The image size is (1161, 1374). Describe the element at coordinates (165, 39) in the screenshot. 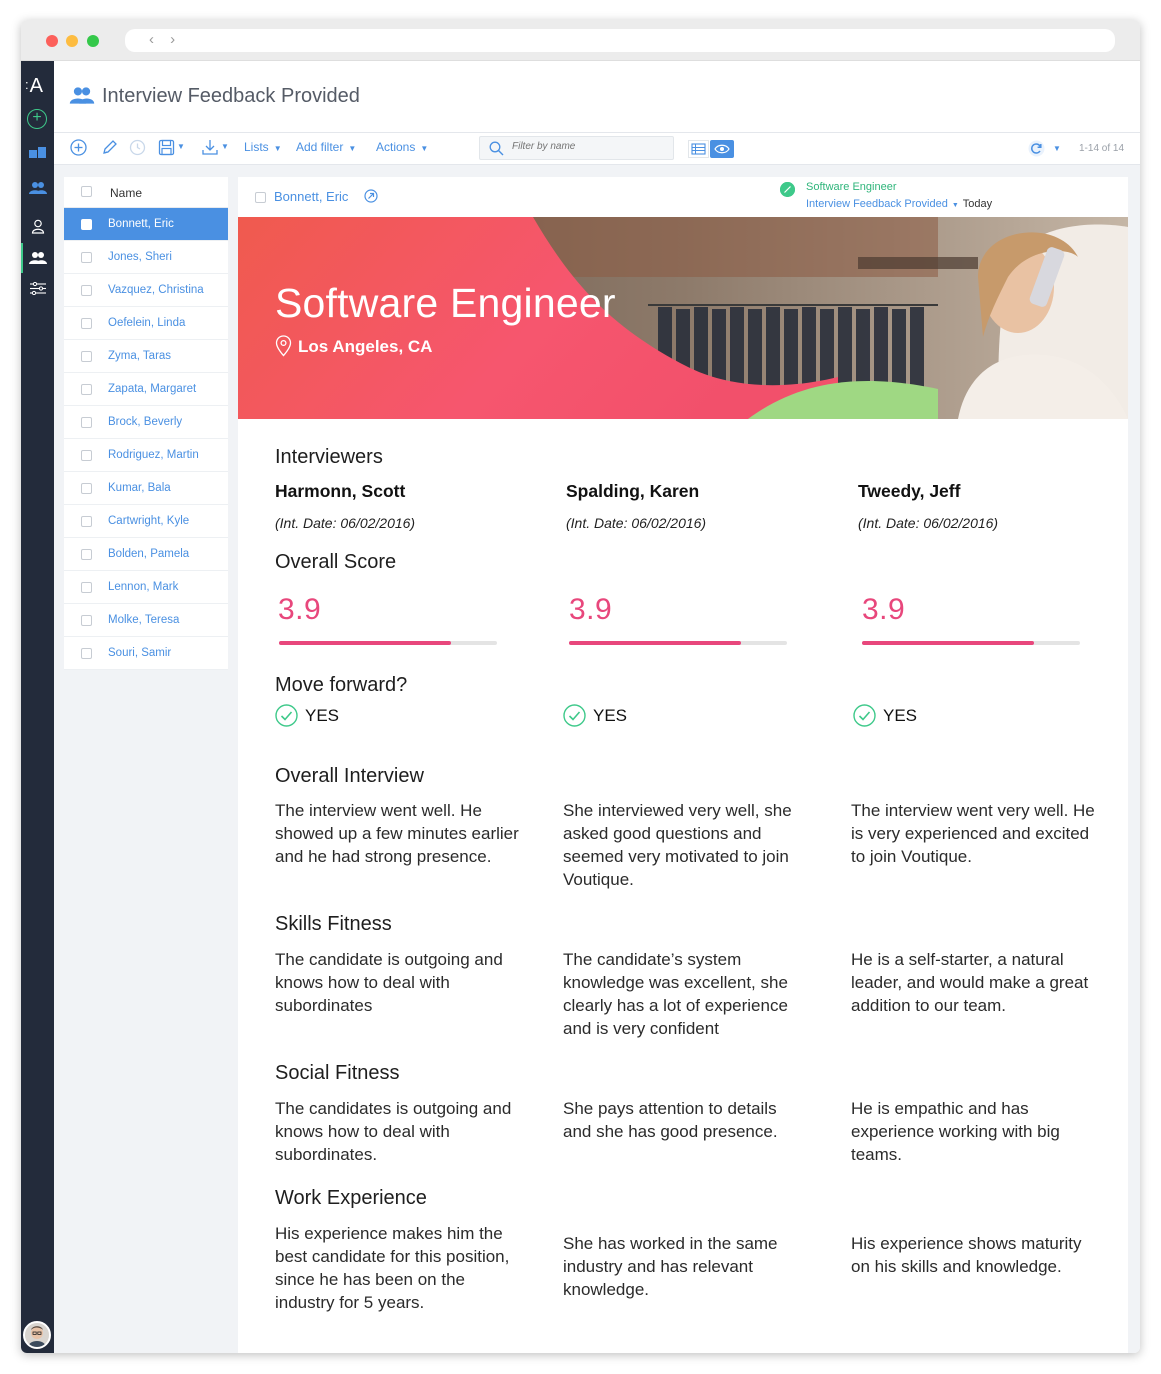

I see `back-forward-icon: ‹ ›` at that location.